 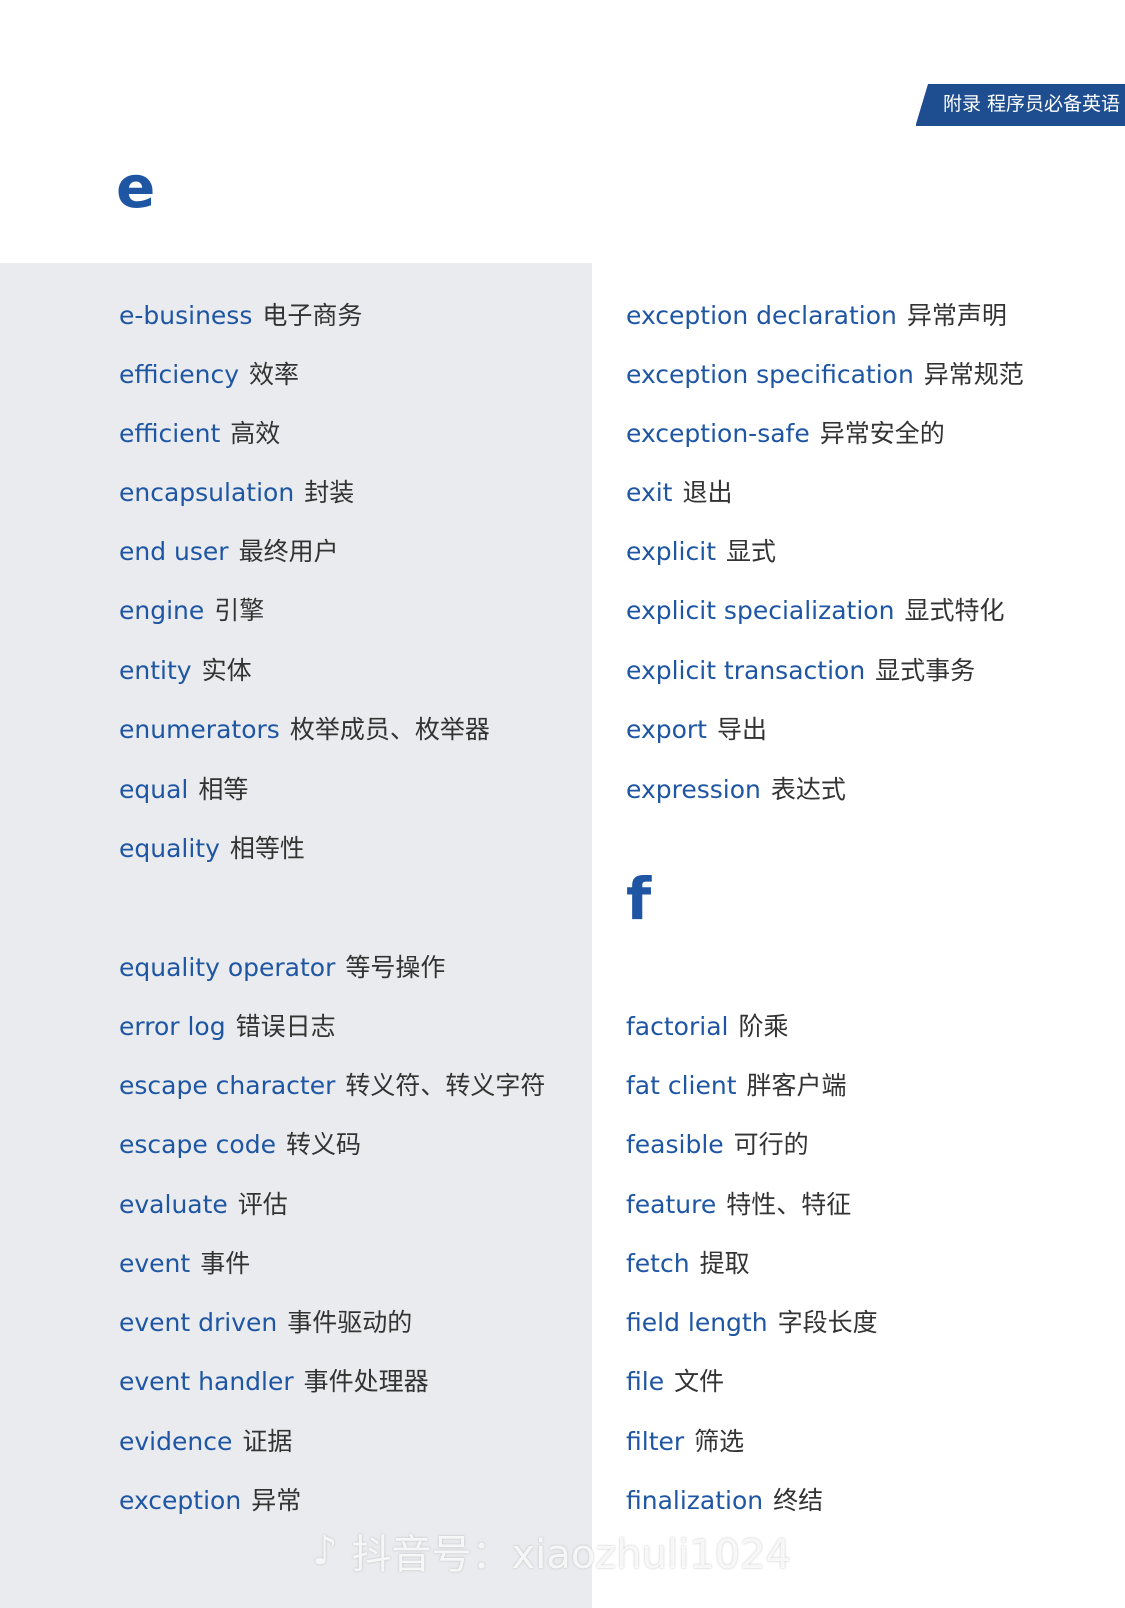 What do you see at coordinates (666, 729) in the screenshot?
I see `entry-term: export` at bounding box center [666, 729].